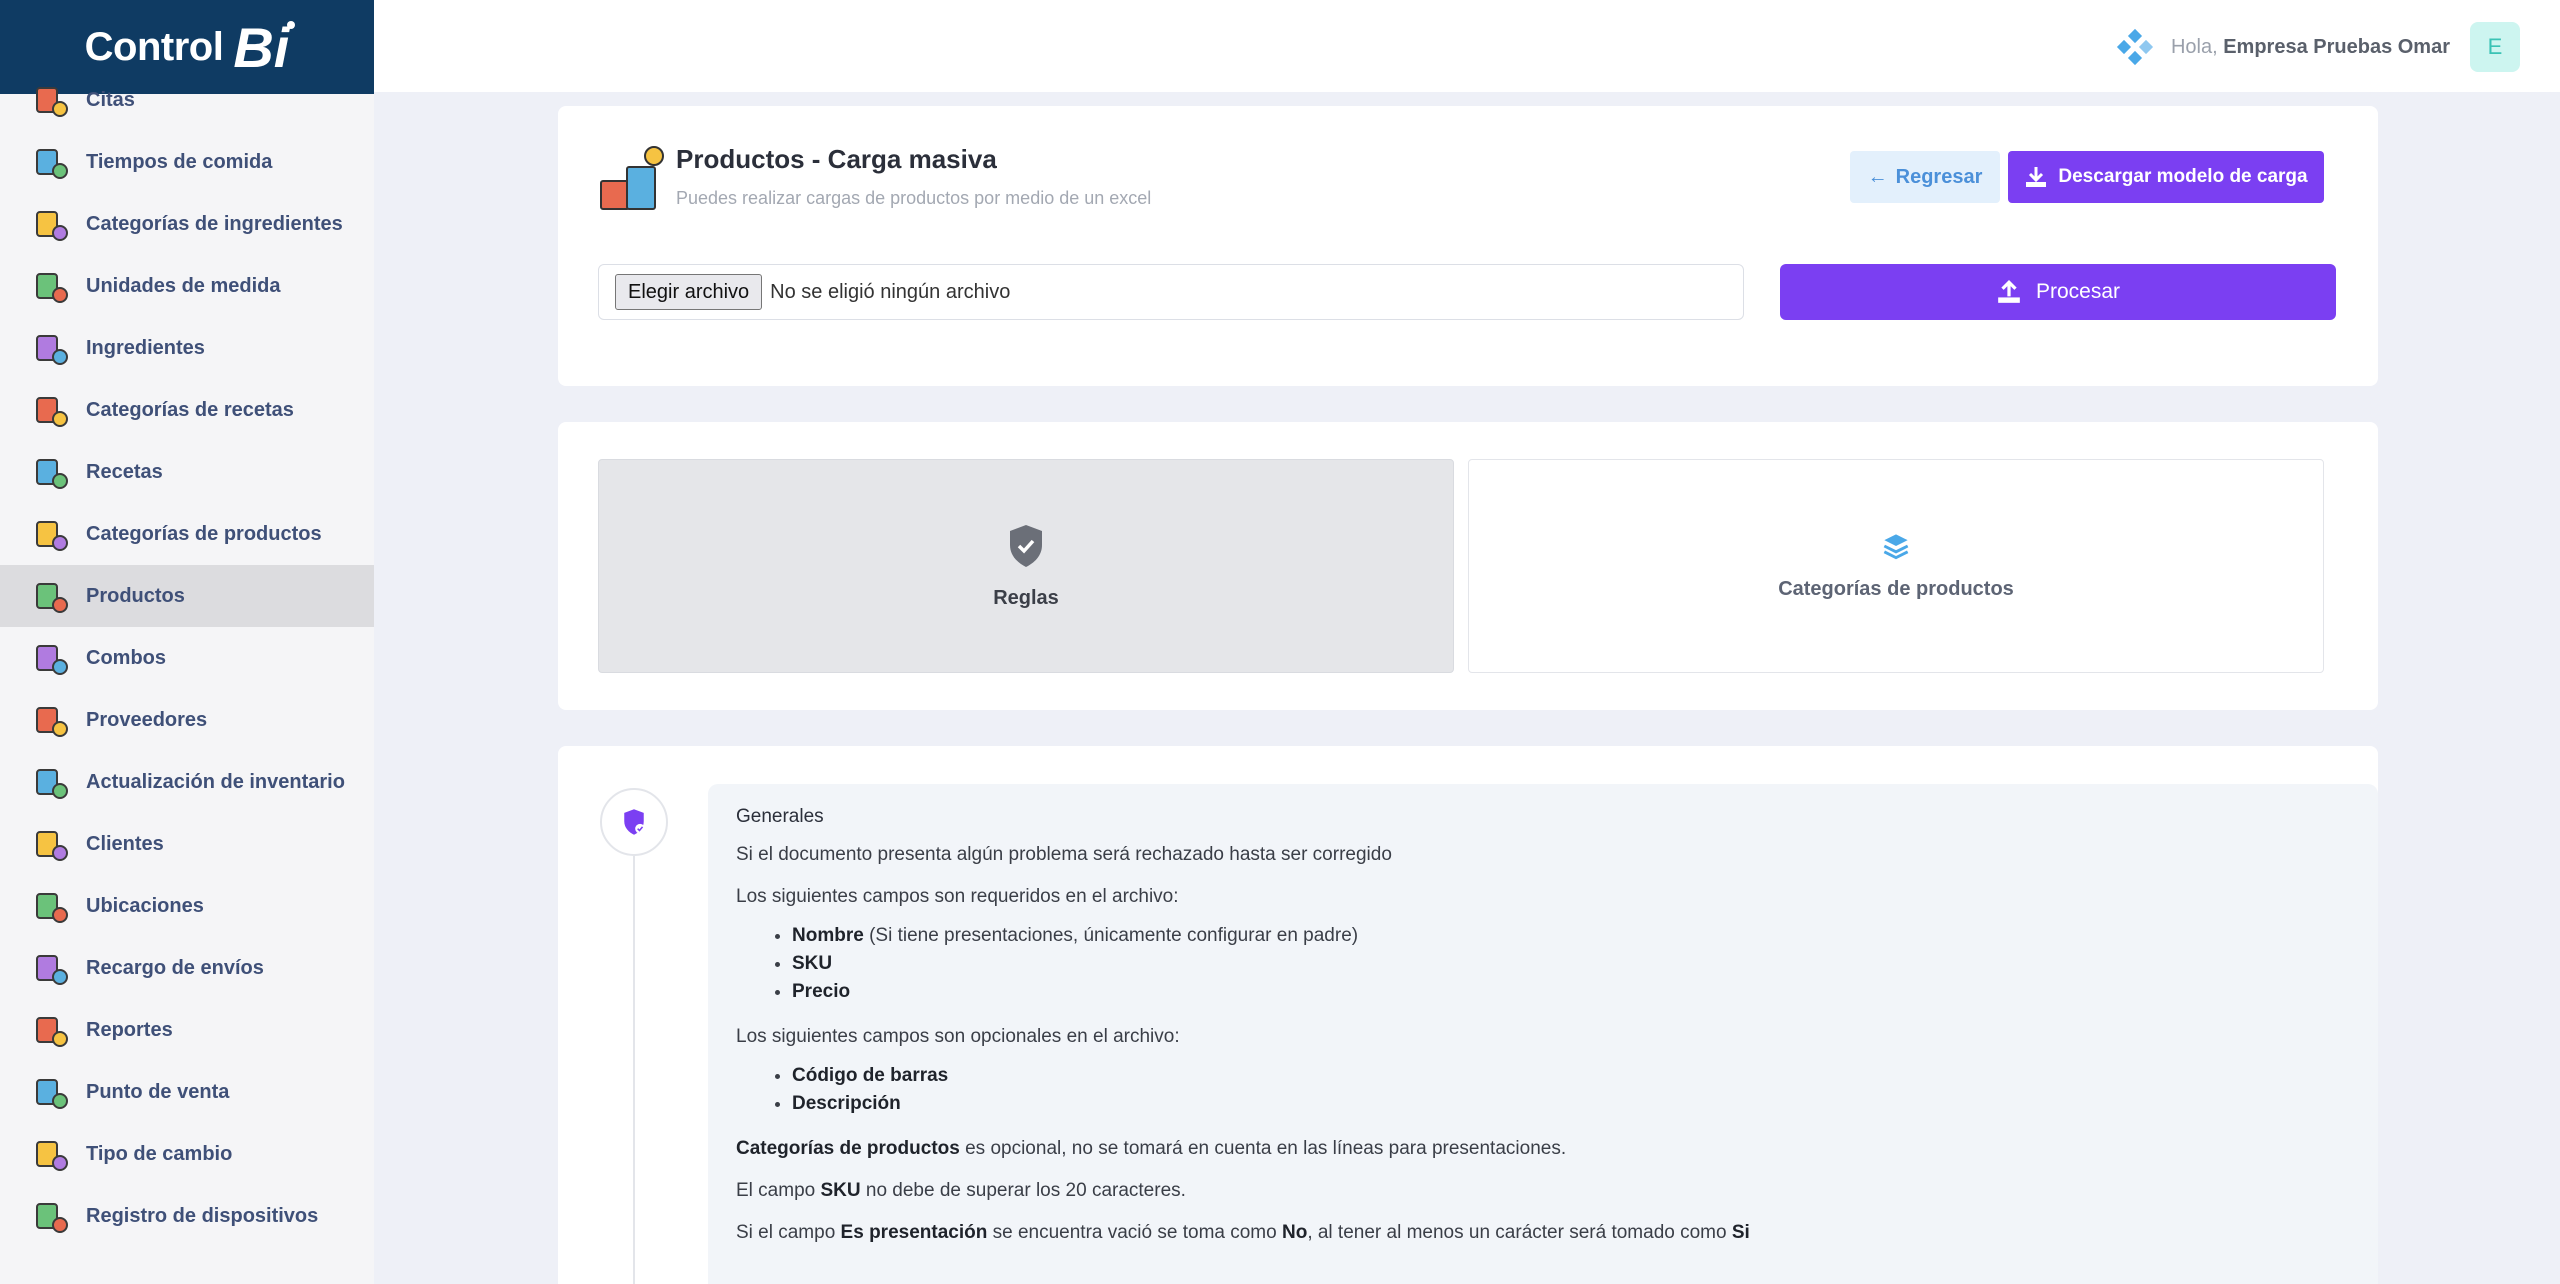  I want to click on optional-field-name: Descripción, so click(846, 1103).